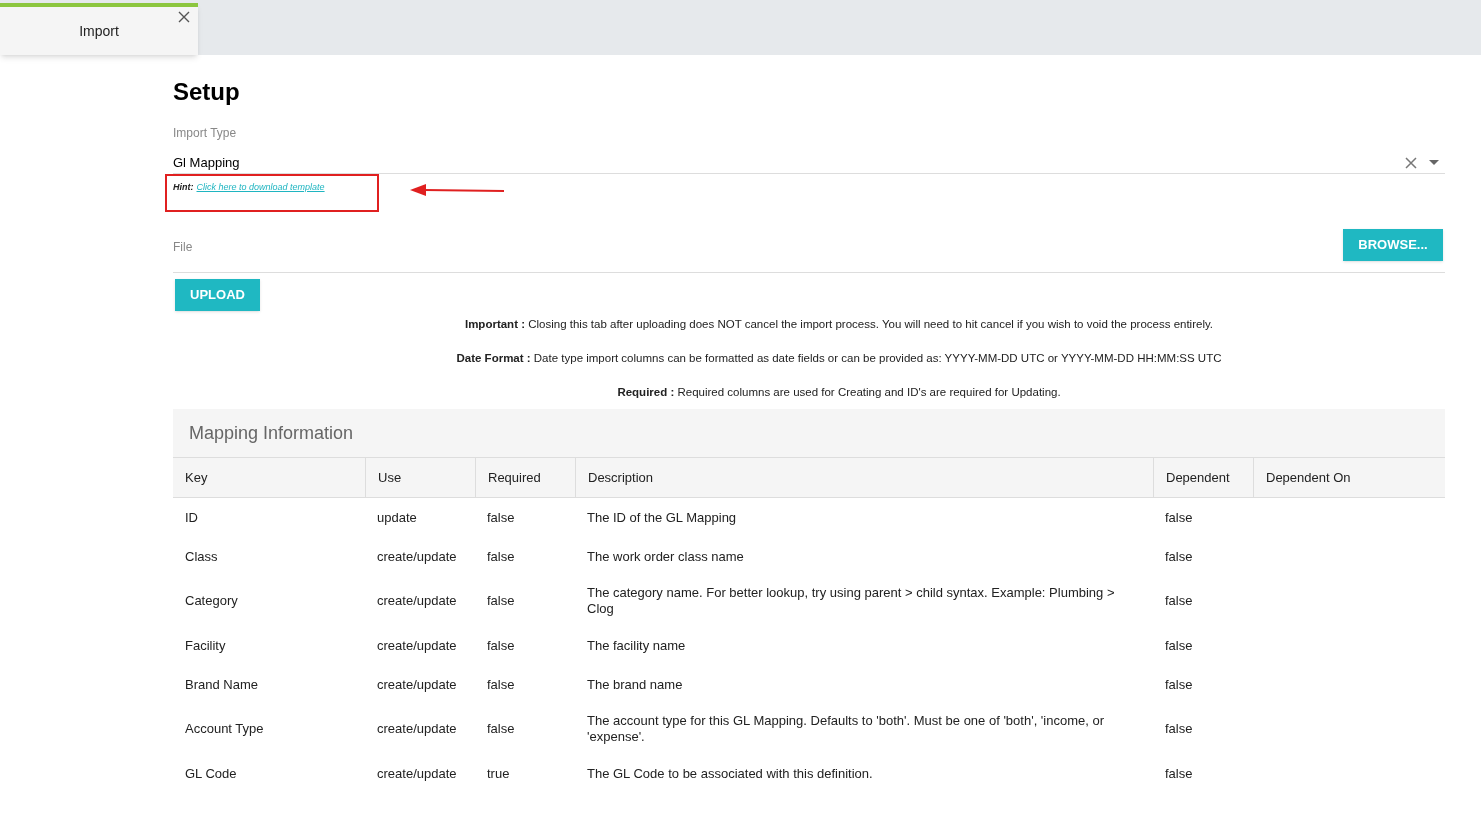  I want to click on table-cell: GL Code, so click(211, 773).